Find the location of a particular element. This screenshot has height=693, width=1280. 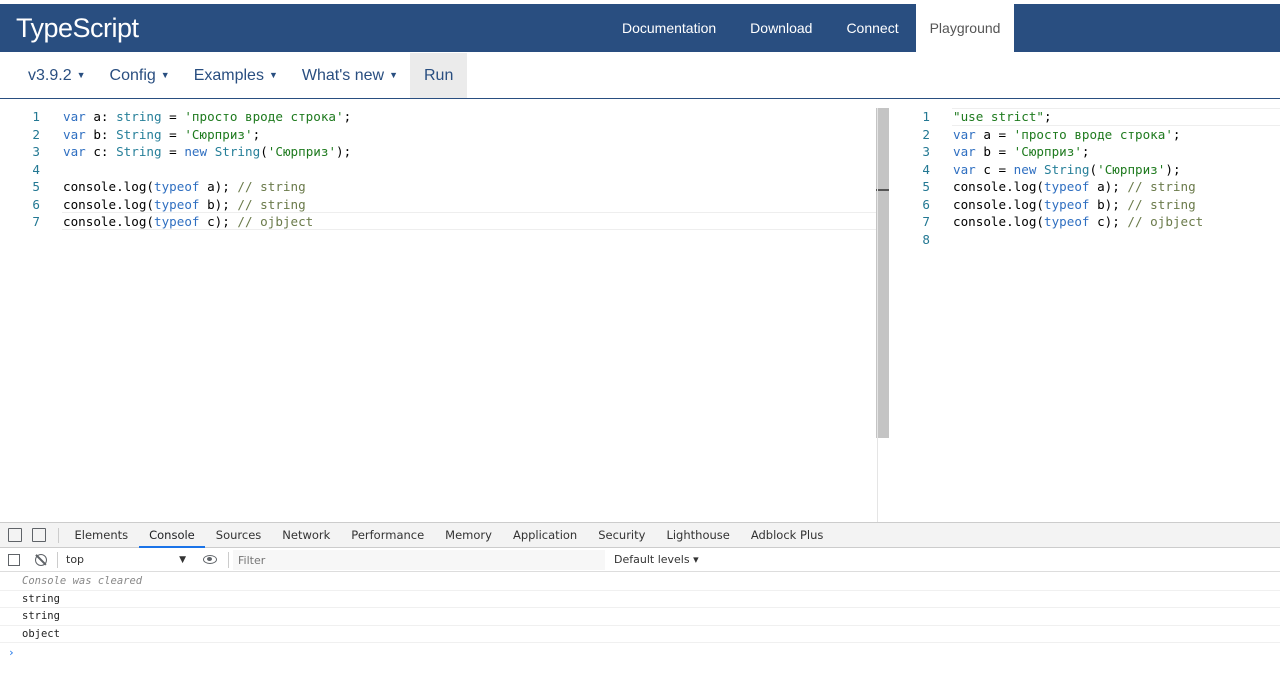

triangle-down-icon: ▼ is located at coordinates (182, 560).